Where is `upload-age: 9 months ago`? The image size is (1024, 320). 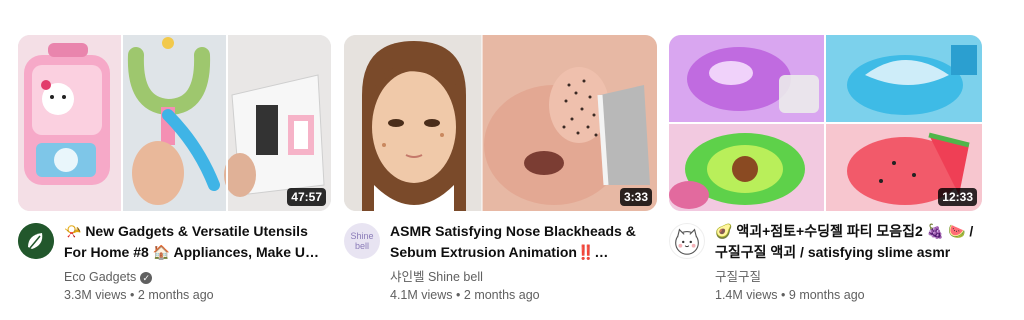
upload-age: 9 months ago is located at coordinates (826, 295).